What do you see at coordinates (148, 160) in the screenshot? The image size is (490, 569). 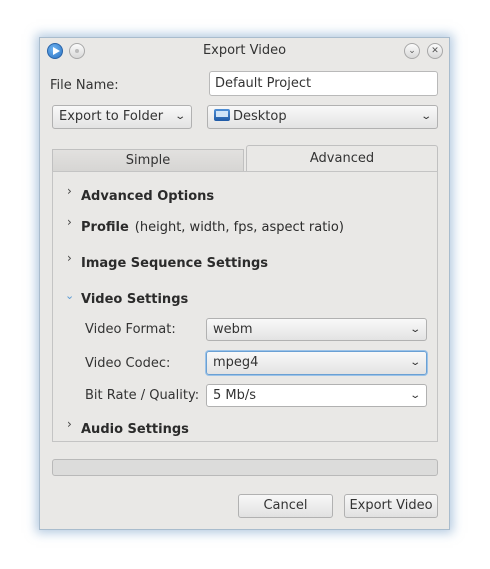 I see `tab-simple: Simple` at bounding box center [148, 160].